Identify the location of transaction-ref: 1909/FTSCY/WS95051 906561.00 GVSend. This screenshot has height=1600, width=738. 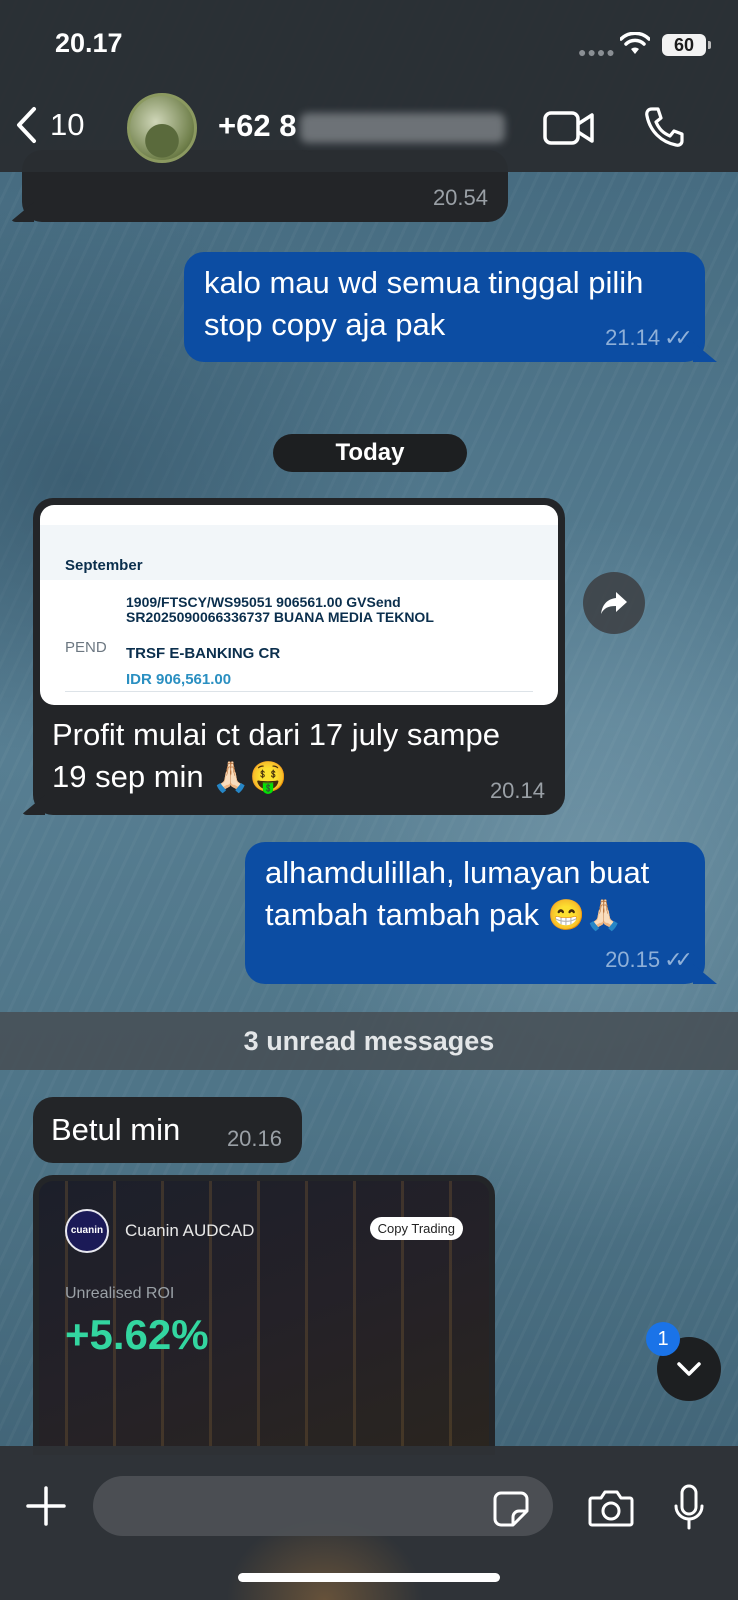
(263, 602).